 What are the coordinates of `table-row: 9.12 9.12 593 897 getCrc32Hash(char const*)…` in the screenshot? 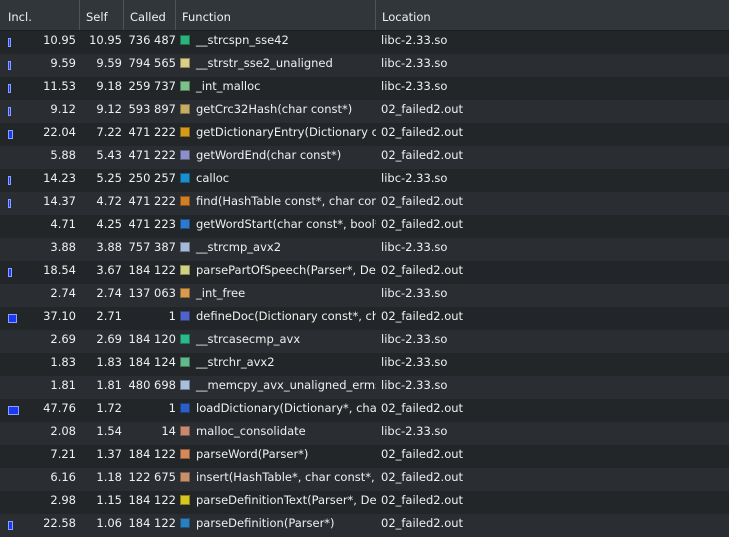 It's located at (364, 111).